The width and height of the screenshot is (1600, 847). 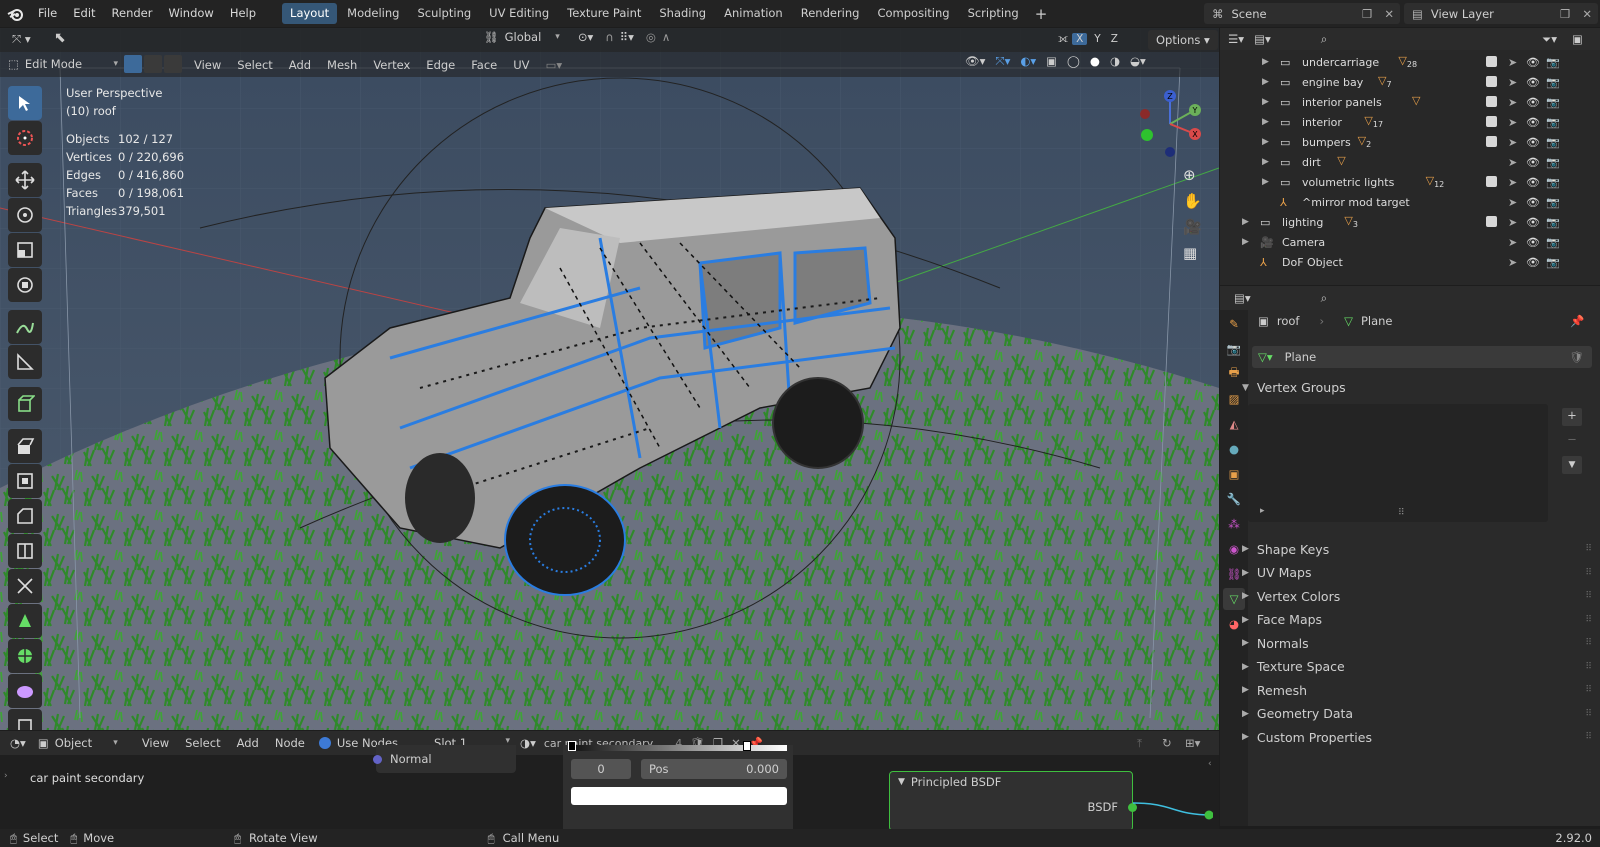 I want to click on gizmo-icon: ⤧▾, so click(x=1002, y=61).